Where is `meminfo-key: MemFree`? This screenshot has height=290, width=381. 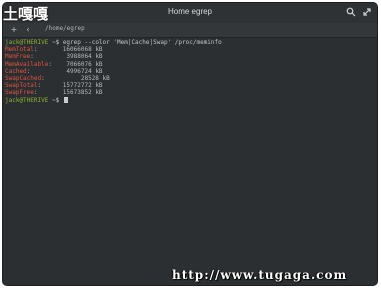
meminfo-key: MemFree is located at coordinates (18, 57).